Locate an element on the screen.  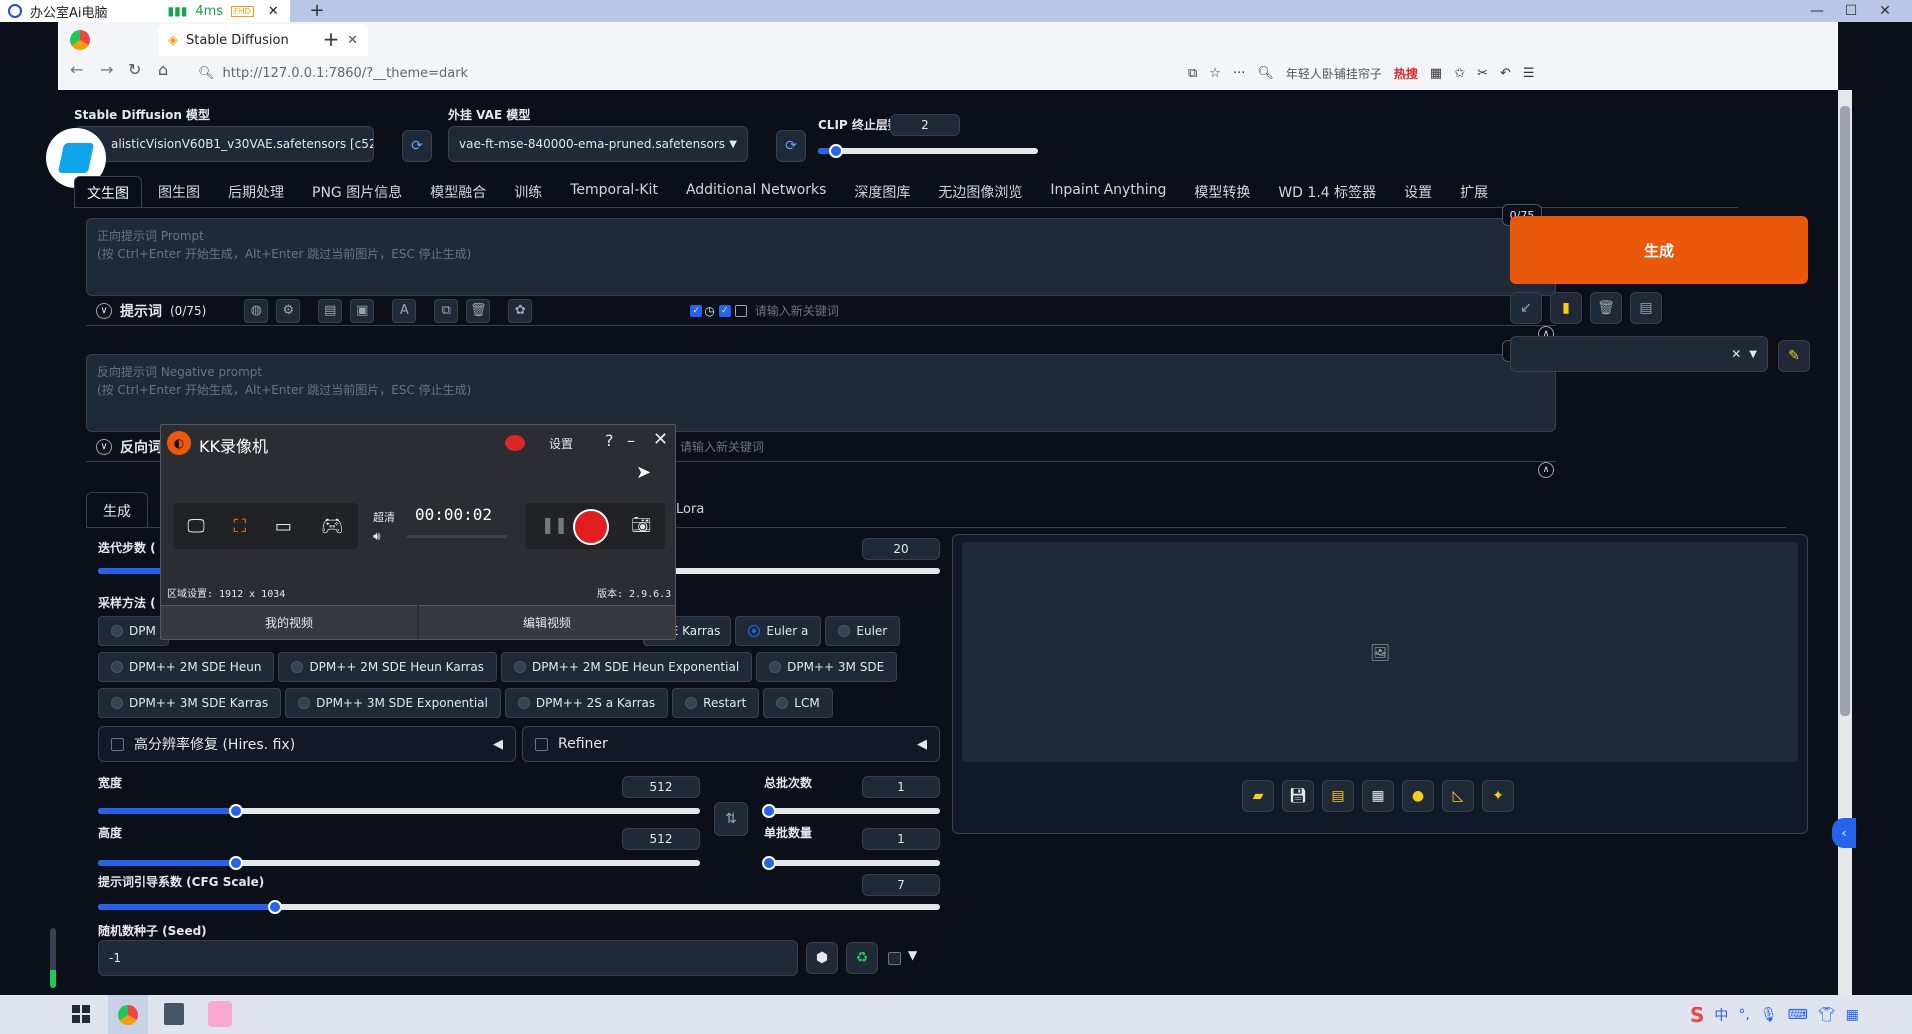
tab-13: 设置 is located at coordinates (1418, 192).